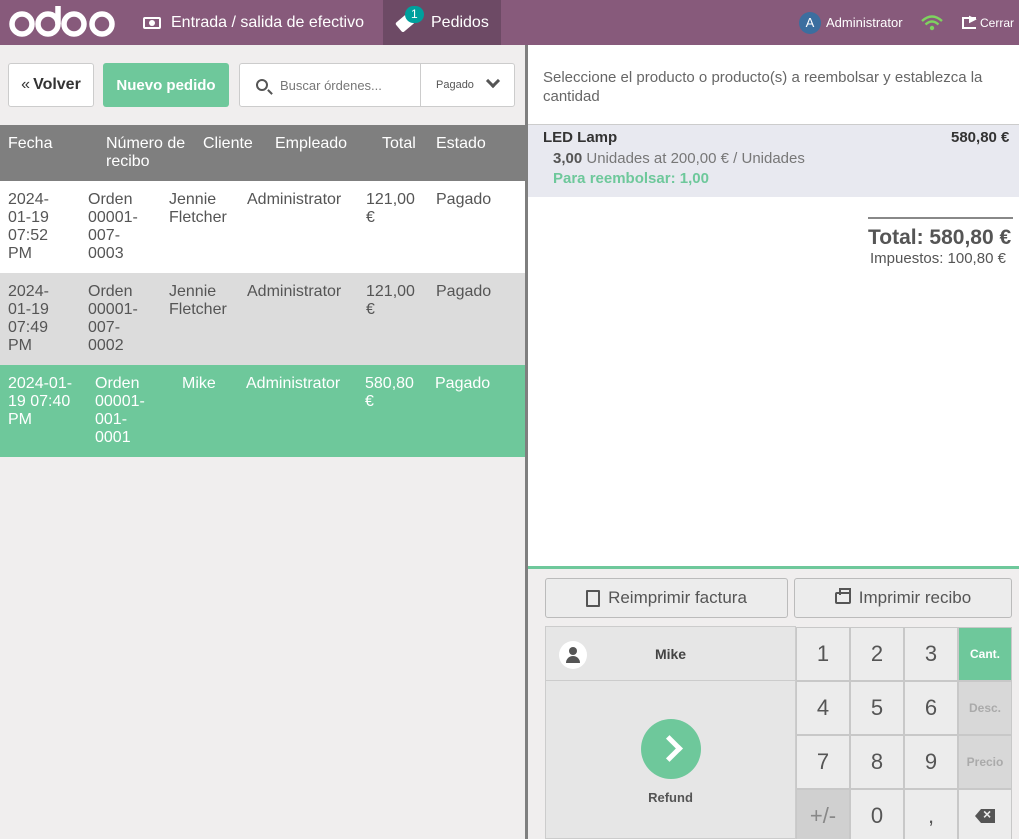 The width and height of the screenshot is (1019, 839). I want to click on double-chevron-left-icon: «, so click(26, 84).